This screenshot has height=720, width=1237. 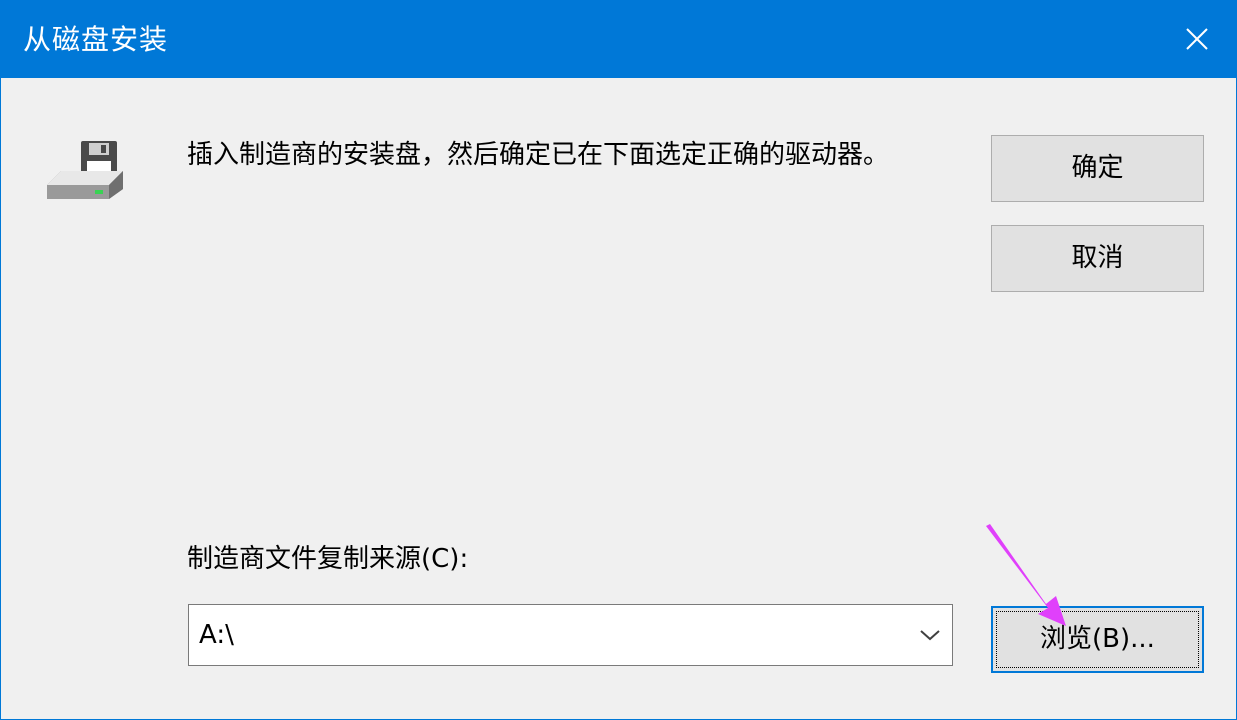 I want to click on close-button, so click(x=1198, y=39).